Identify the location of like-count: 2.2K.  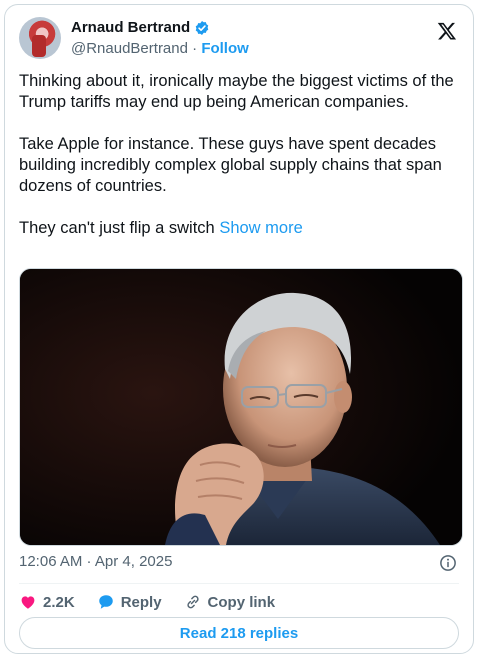
(59, 602).